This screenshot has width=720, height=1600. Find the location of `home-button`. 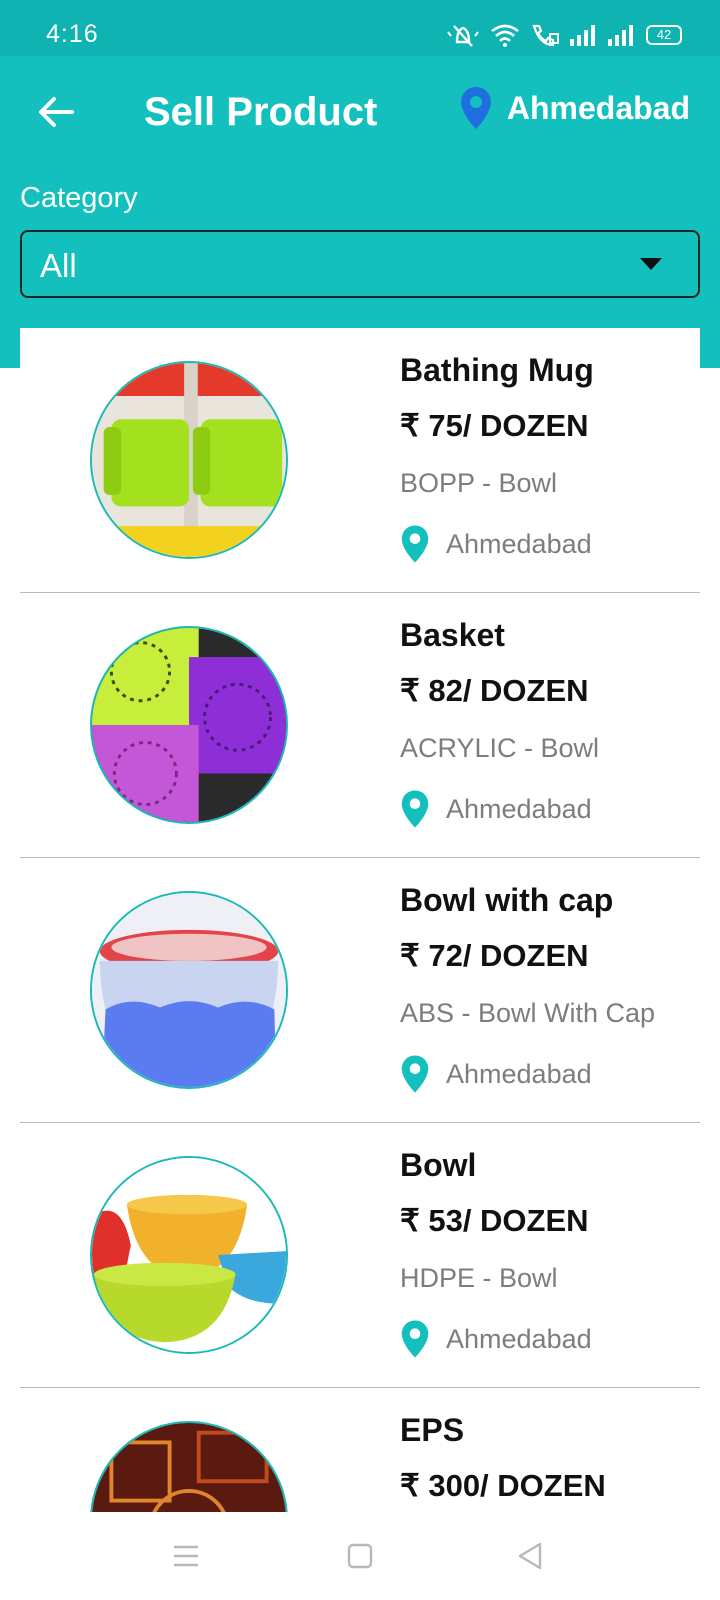

home-button is located at coordinates (360, 1556).